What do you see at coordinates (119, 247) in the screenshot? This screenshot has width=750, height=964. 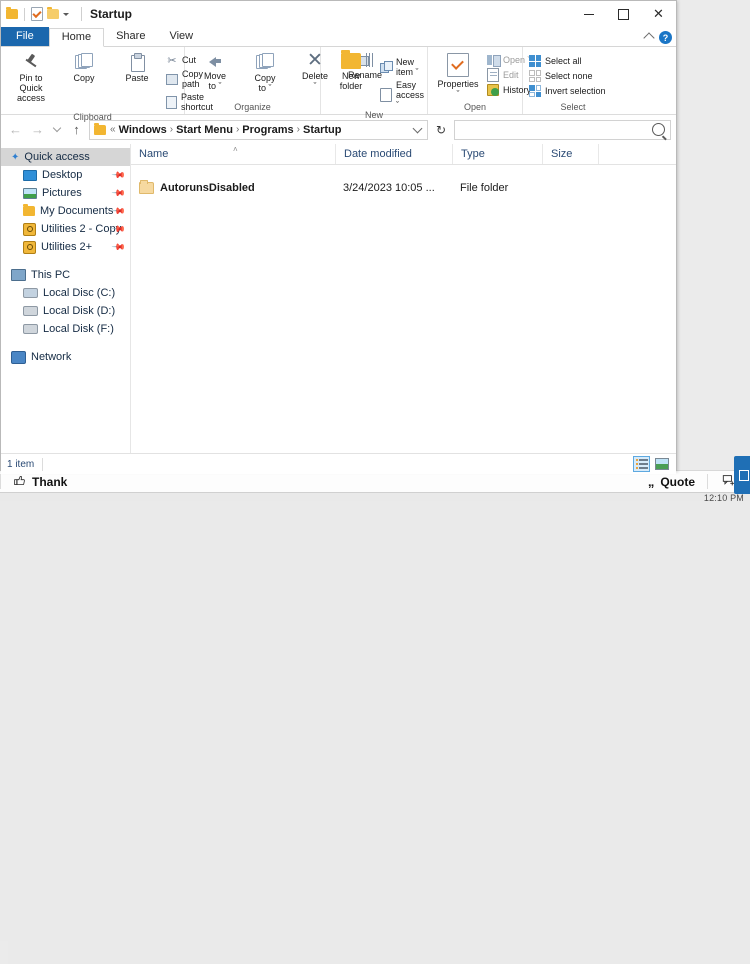 I see `pin-icon: 📌` at bounding box center [119, 247].